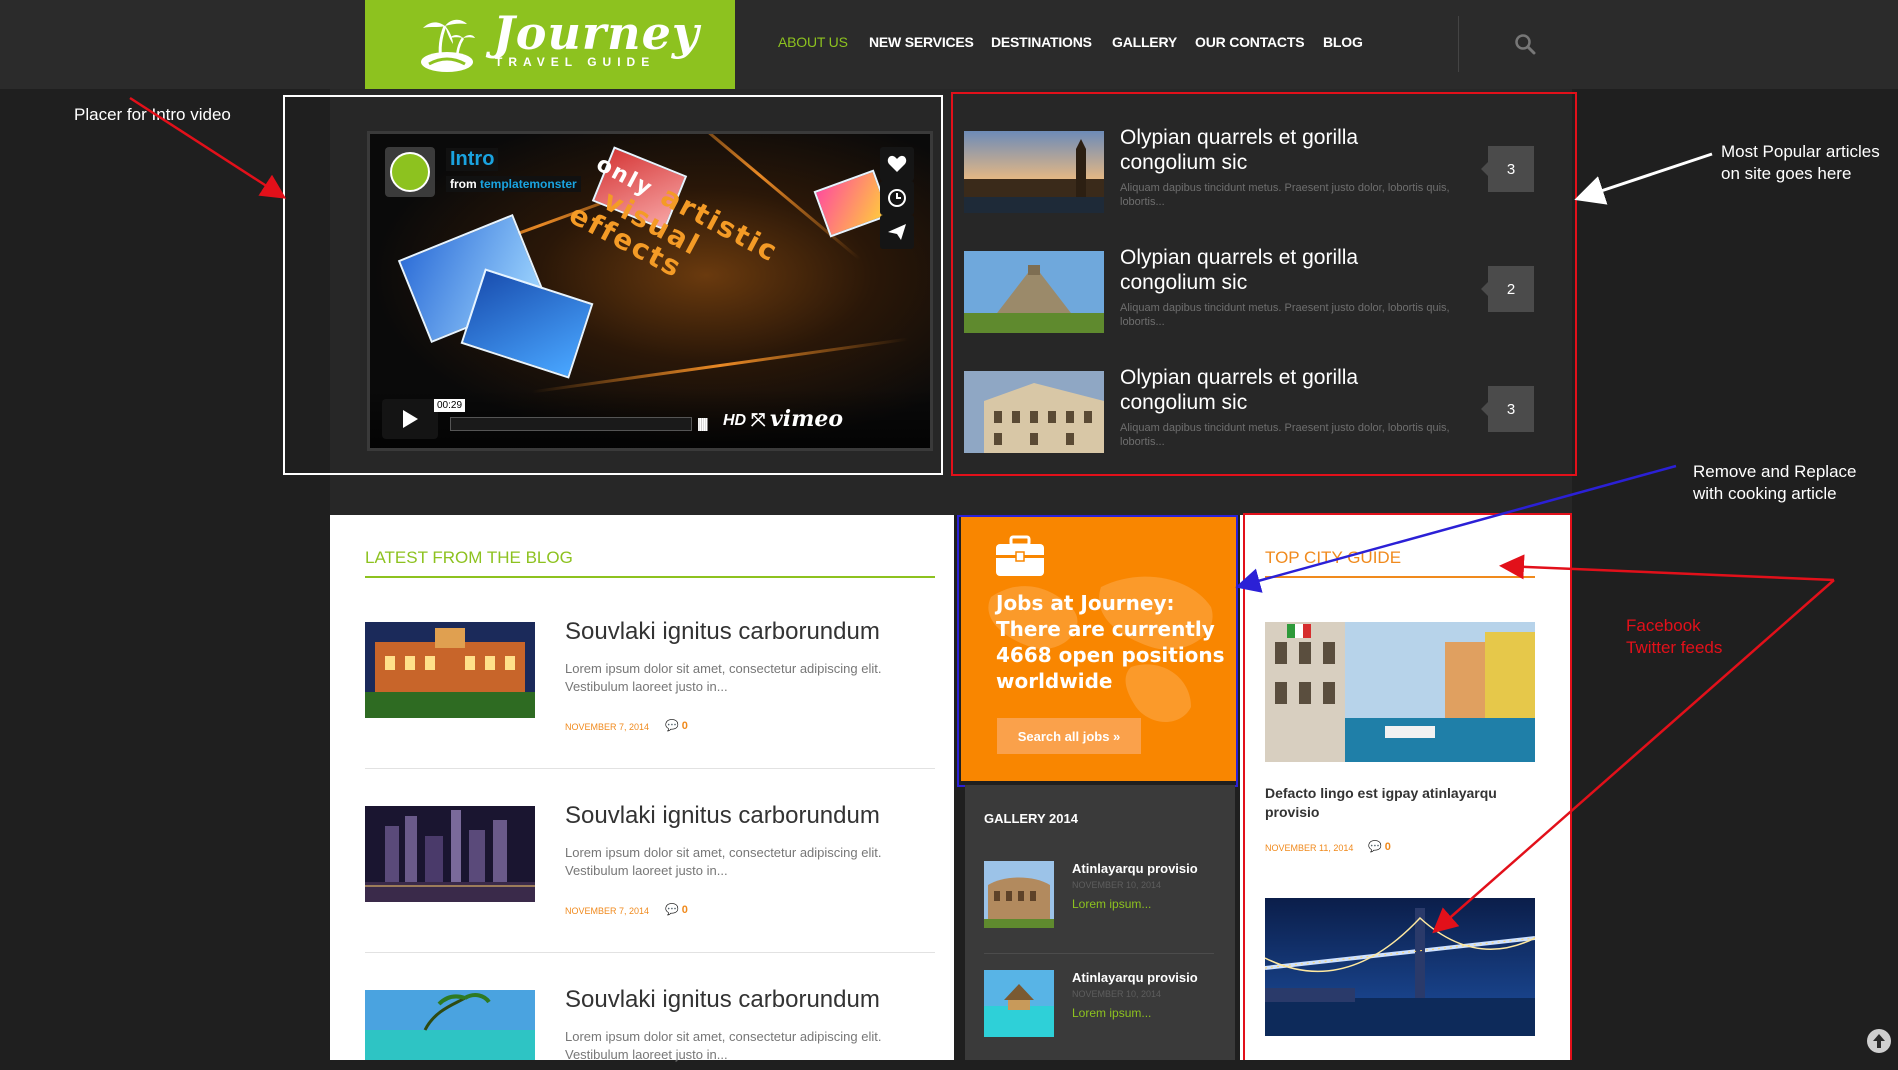  What do you see at coordinates (1633, 756) in the screenshot?
I see `arrow-to-city-image` at bounding box center [1633, 756].